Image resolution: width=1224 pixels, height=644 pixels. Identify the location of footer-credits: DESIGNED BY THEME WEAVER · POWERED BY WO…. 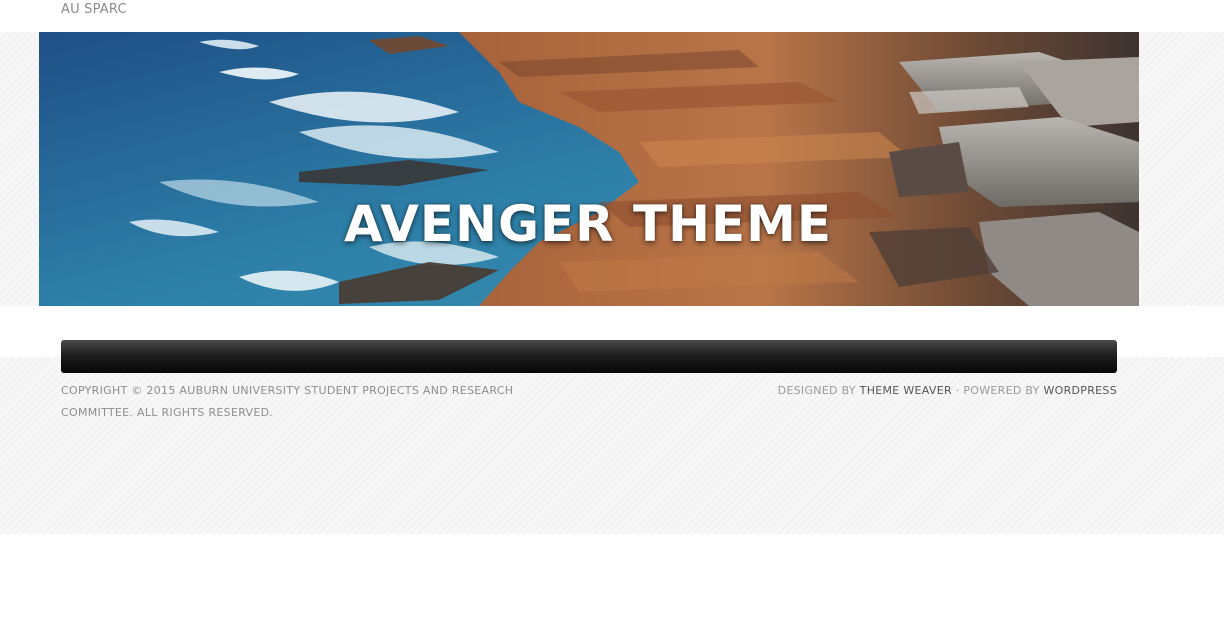
(947, 391).